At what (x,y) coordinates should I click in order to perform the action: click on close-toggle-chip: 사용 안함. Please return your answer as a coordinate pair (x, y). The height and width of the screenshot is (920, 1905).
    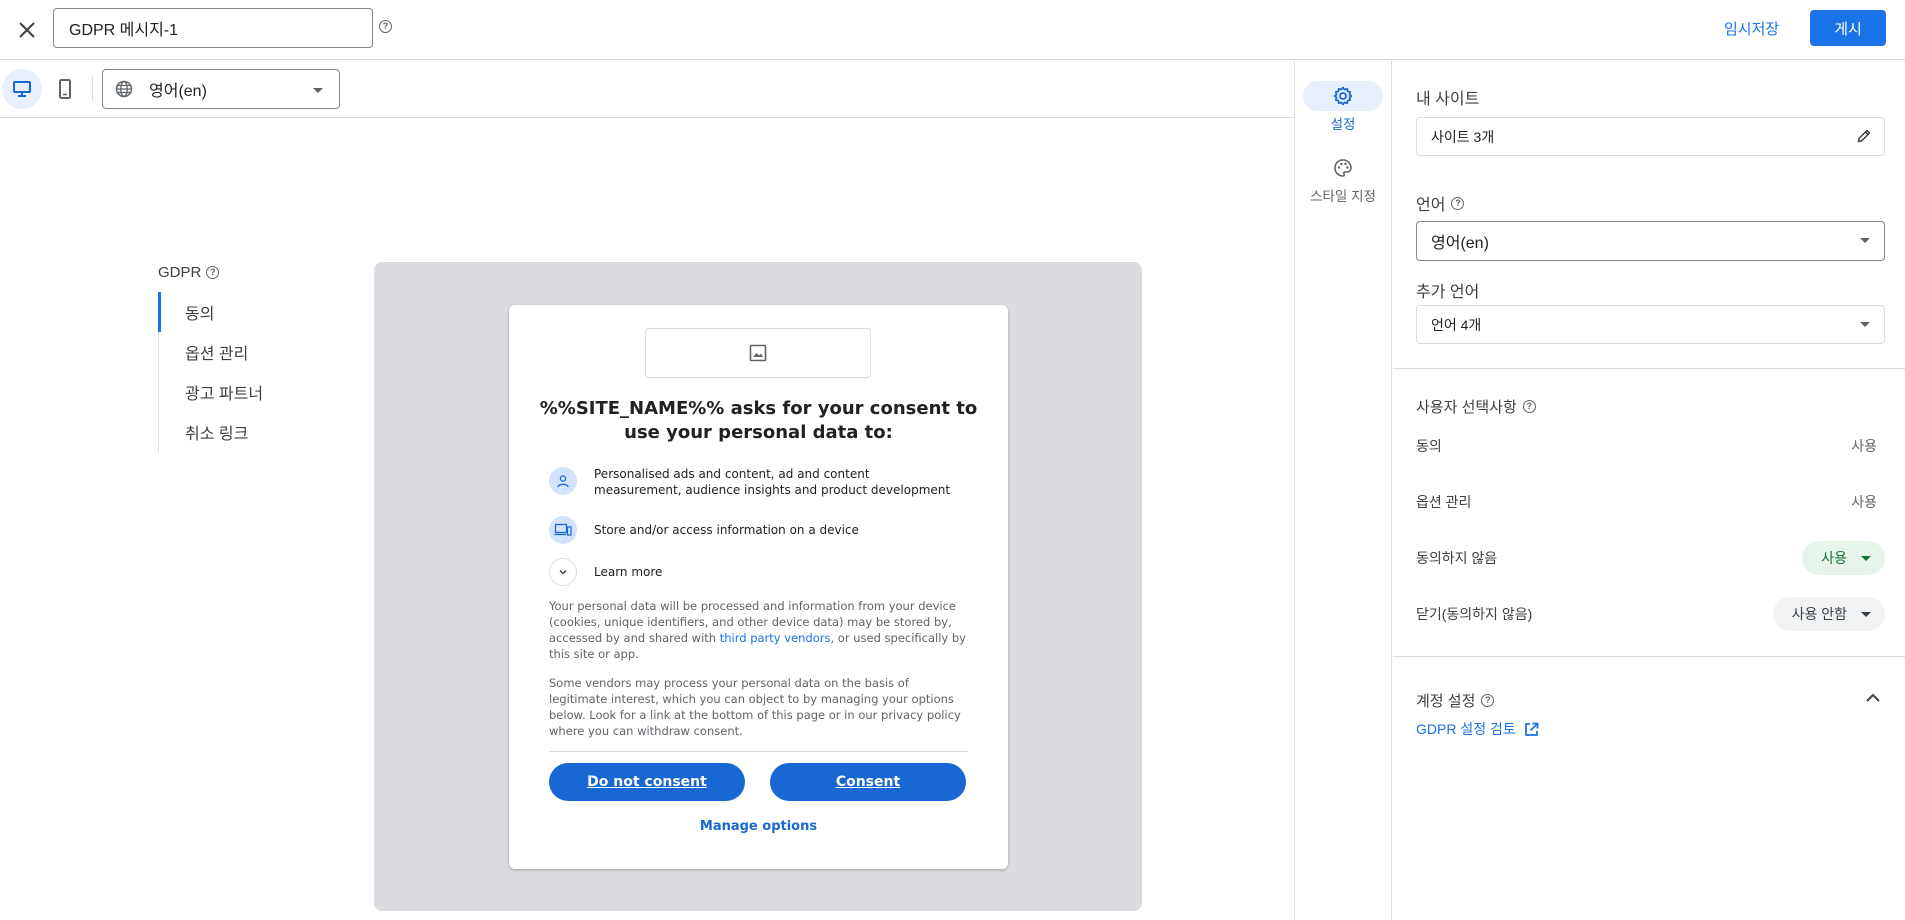
    Looking at the image, I should click on (1828, 614).